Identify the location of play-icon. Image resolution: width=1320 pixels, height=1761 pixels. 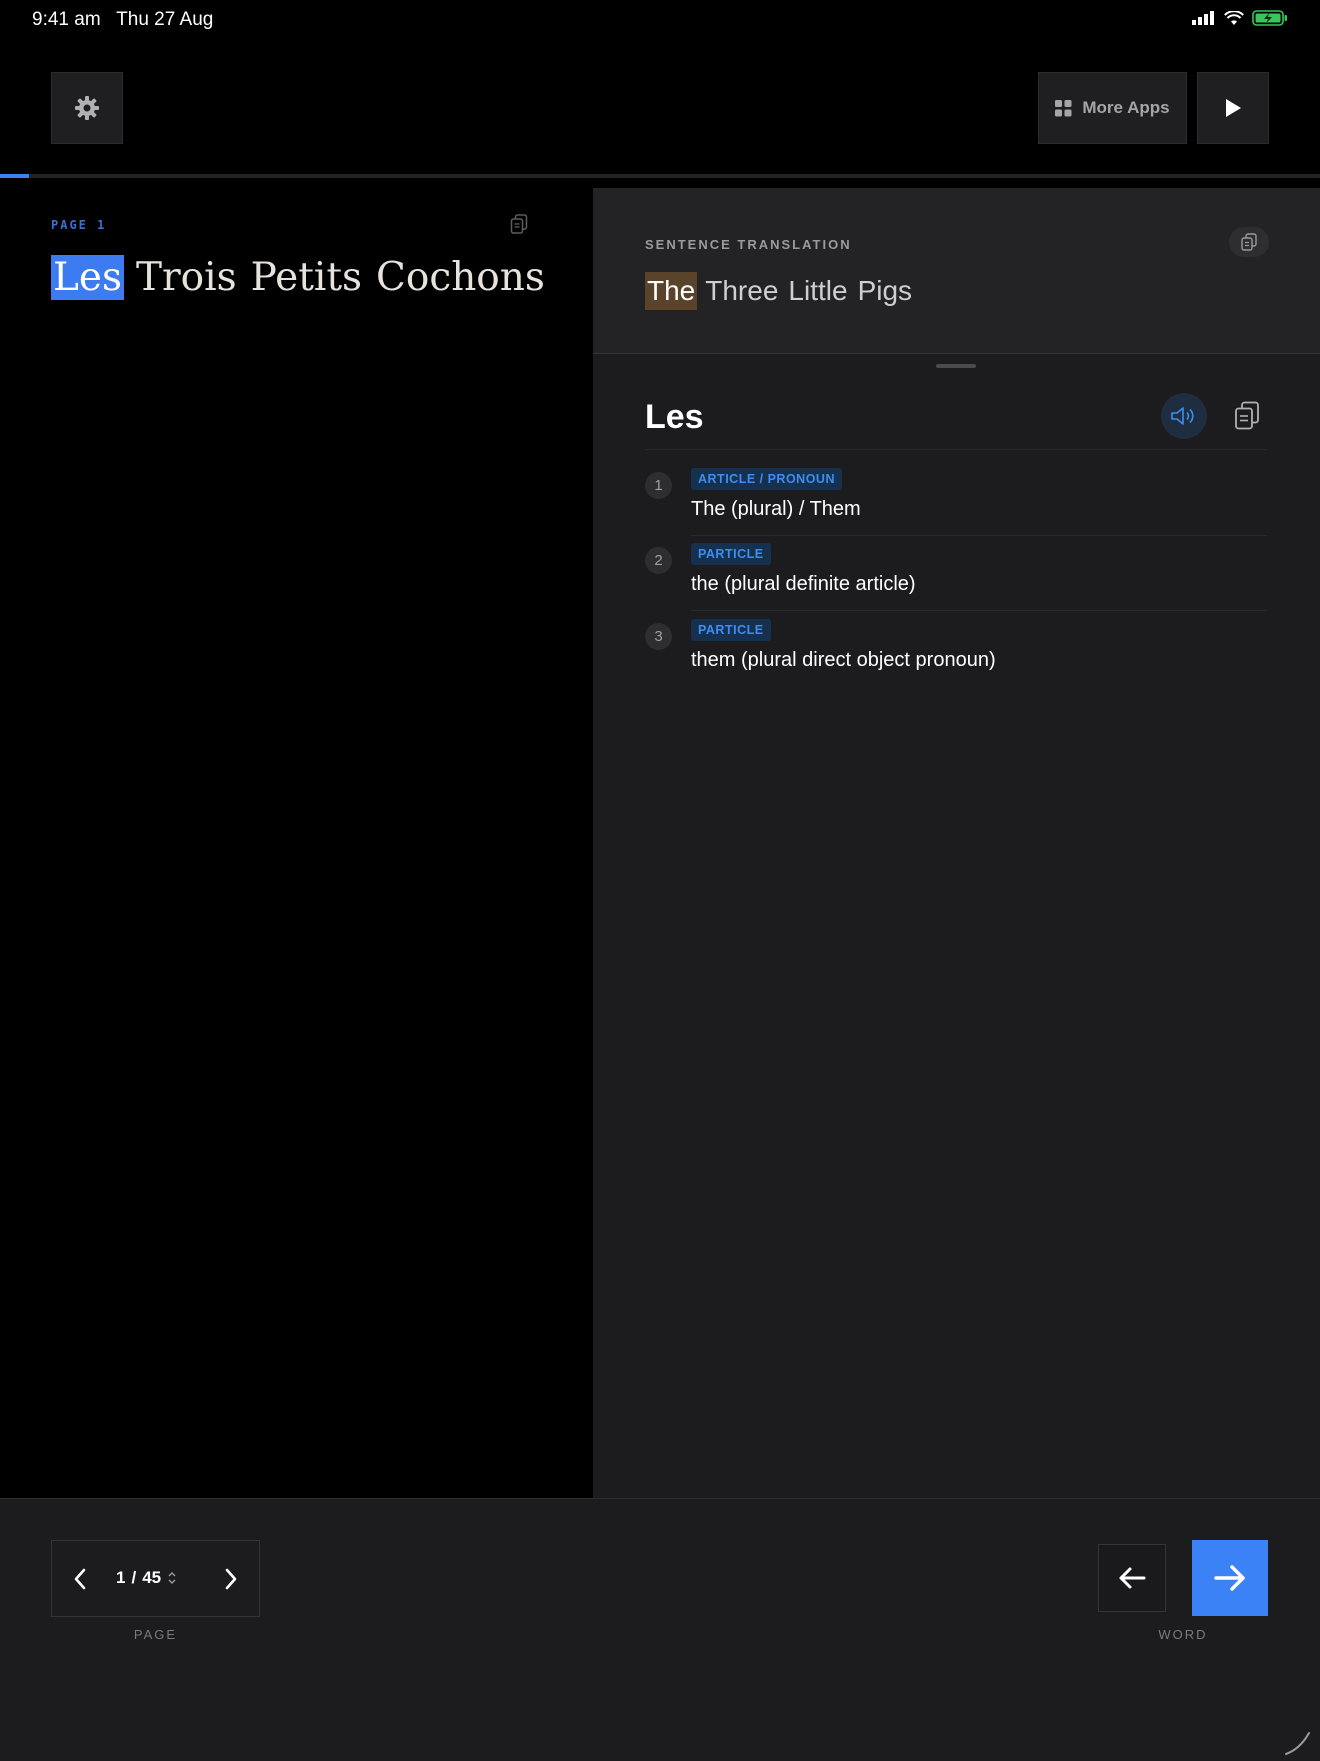
(1233, 108).